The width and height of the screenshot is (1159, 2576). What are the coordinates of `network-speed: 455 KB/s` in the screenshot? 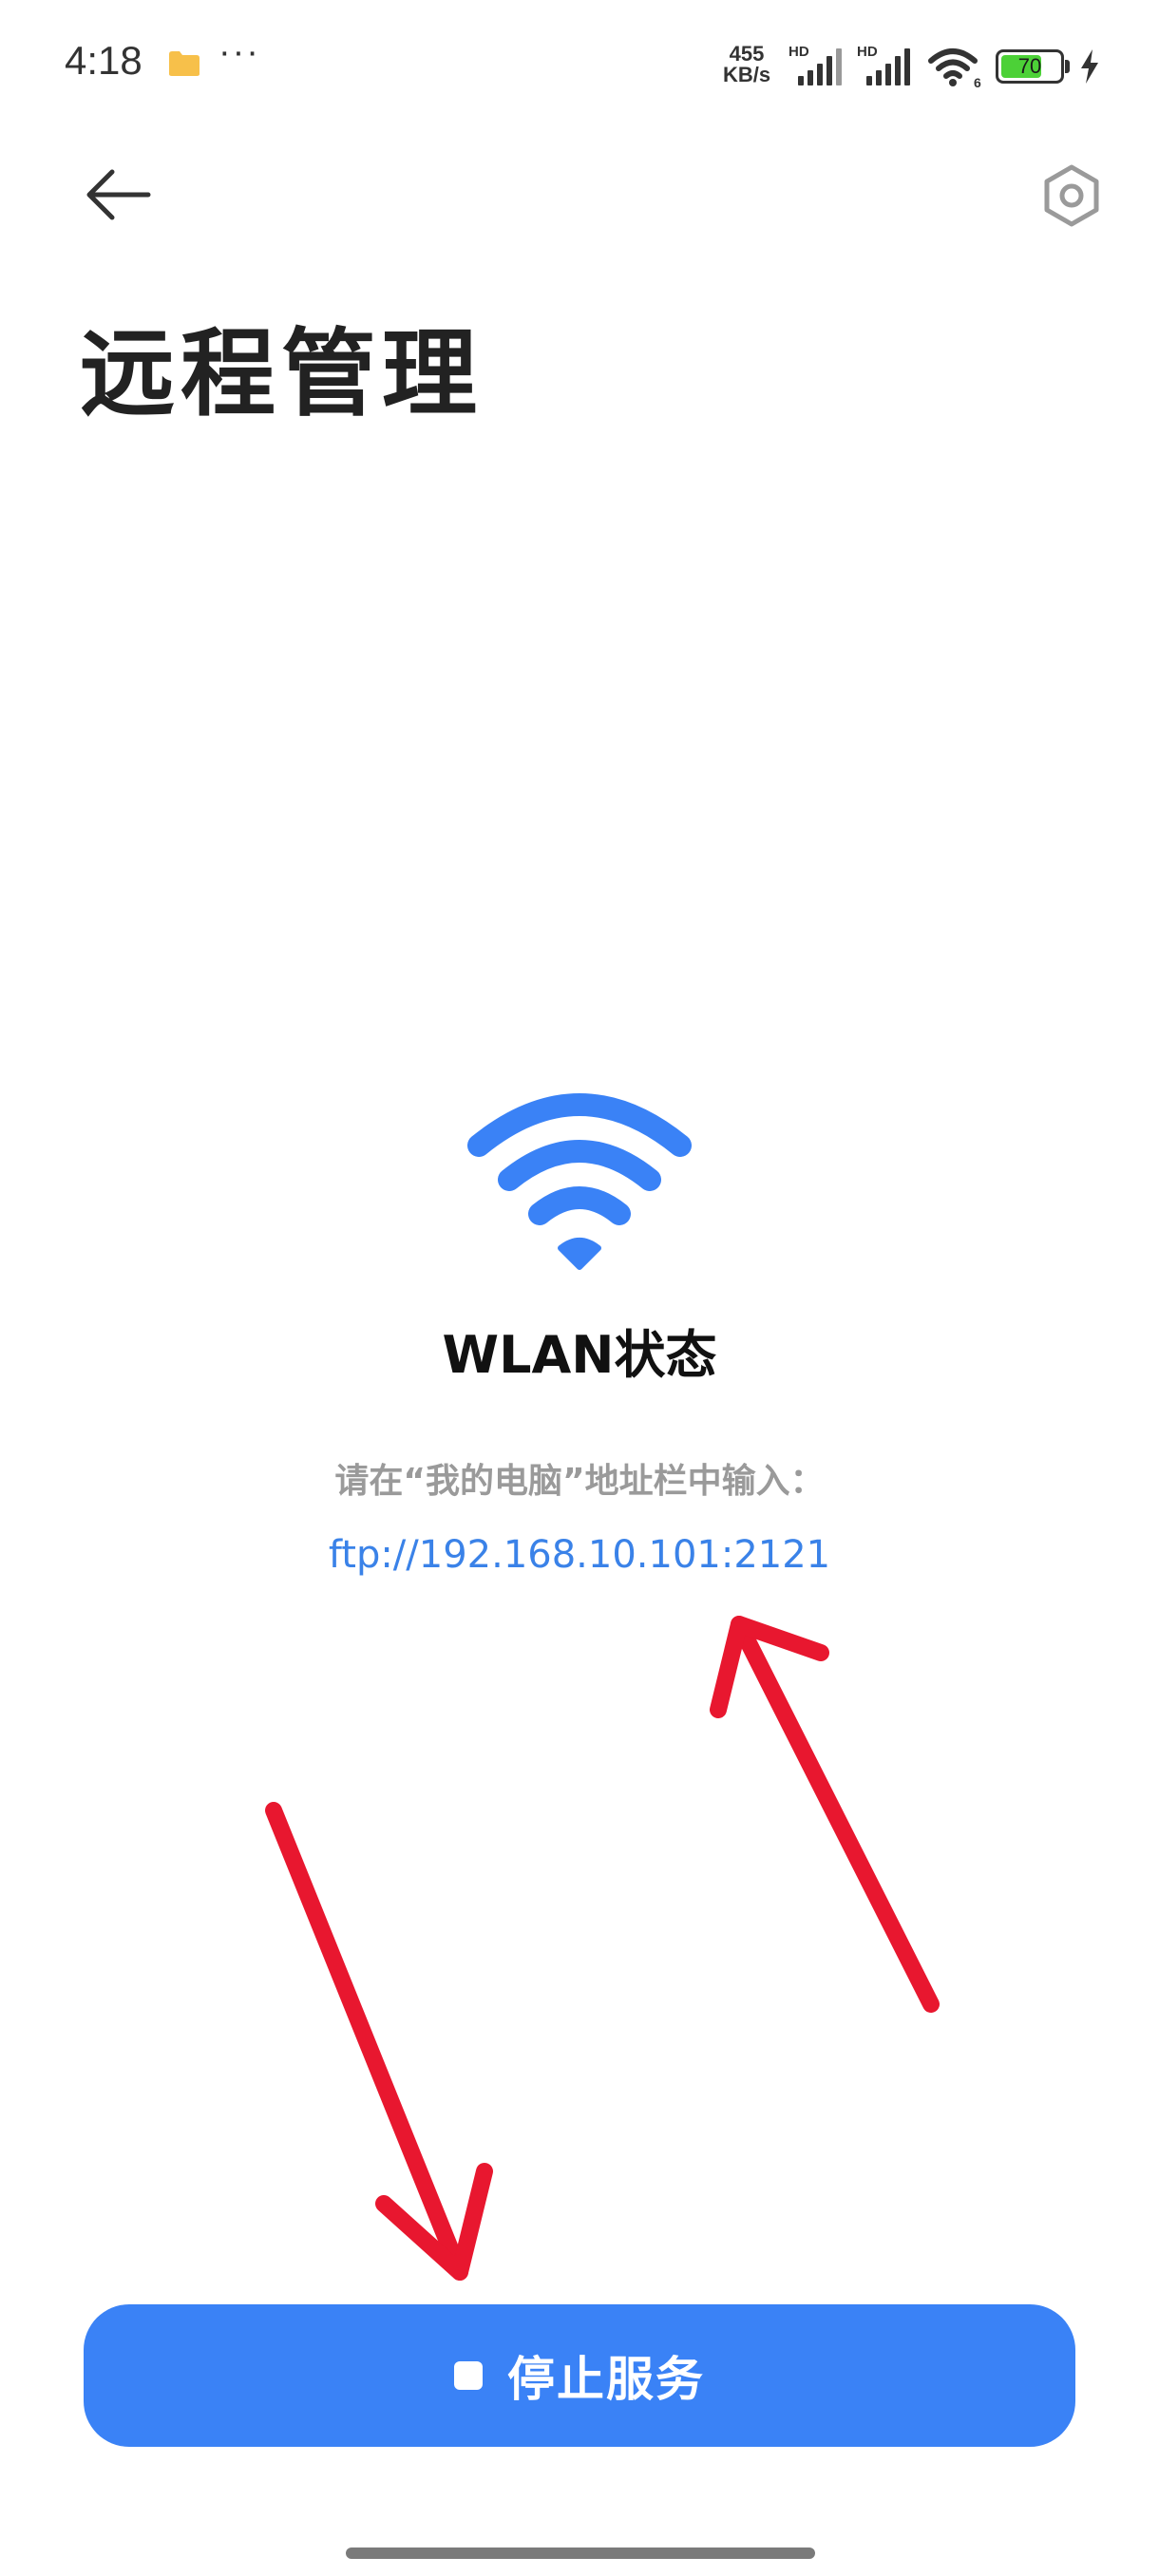 It's located at (746, 64).